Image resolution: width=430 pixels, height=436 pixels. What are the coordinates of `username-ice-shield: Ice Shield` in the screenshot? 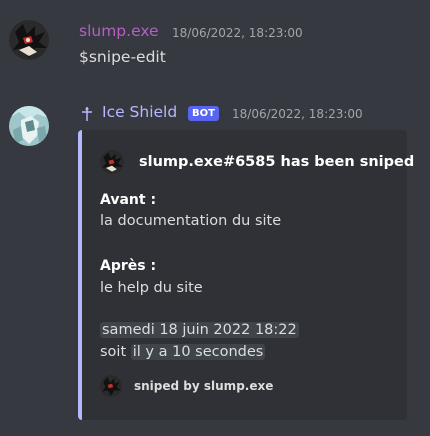 It's located at (139, 112).